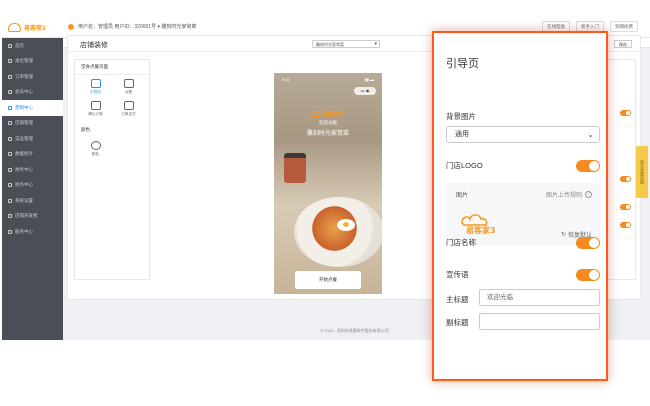 The height and width of the screenshot is (406, 650). What do you see at coordinates (85, 129) in the screenshot?
I see `color-section-title: 颜色` at bounding box center [85, 129].